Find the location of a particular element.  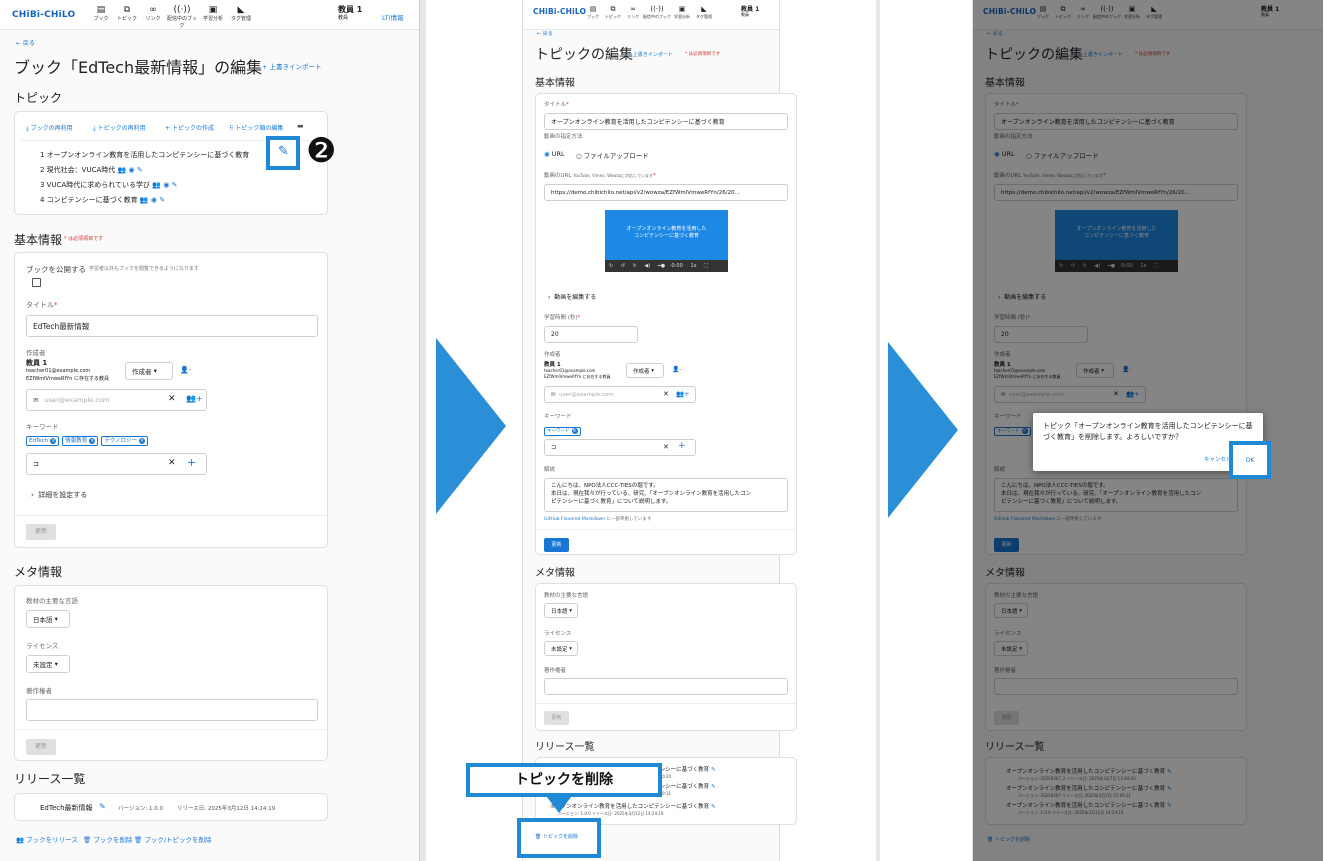

rewind-icon: ↺ is located at coordinates (623, 266).